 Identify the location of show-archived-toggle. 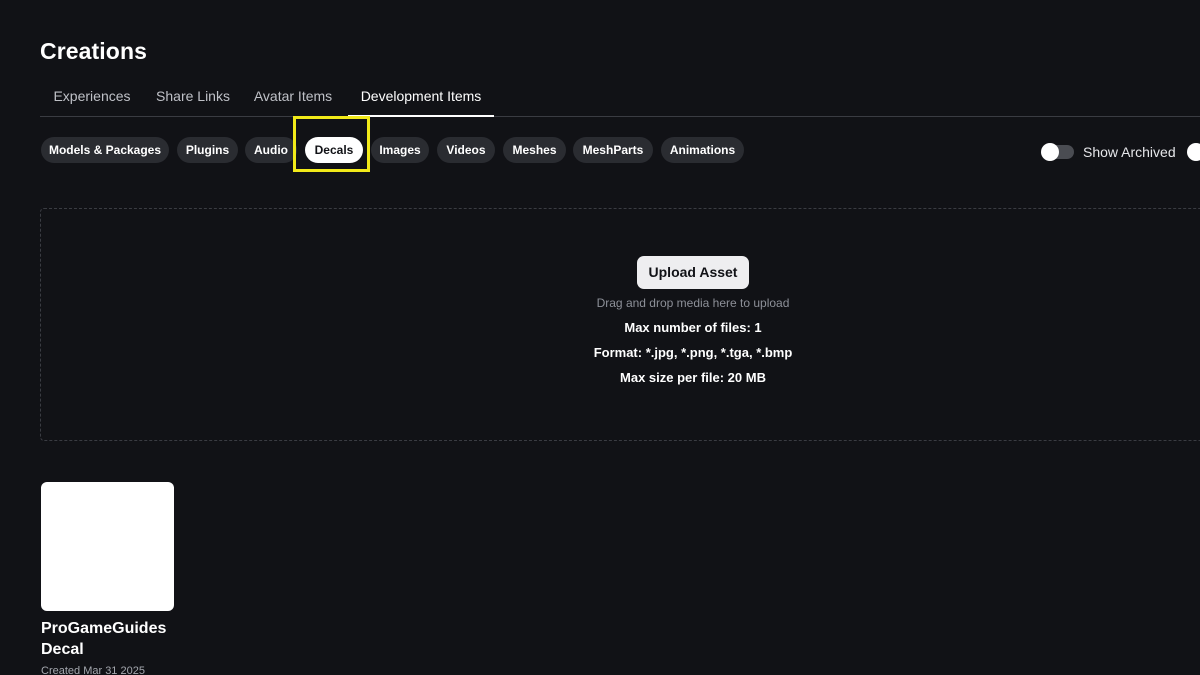
(1057, 152).